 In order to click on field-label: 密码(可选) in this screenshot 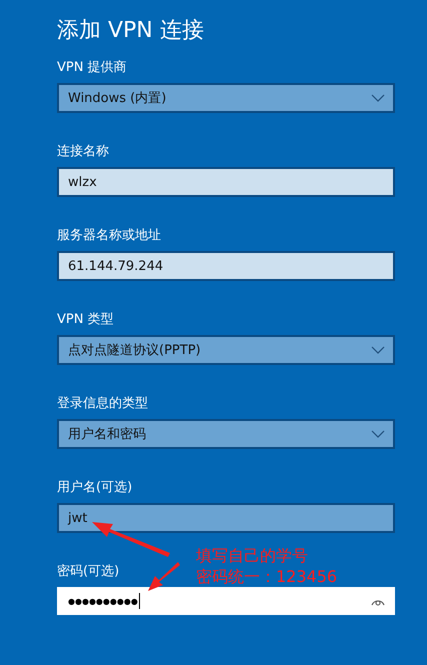, I will do `click(88, 572)`.